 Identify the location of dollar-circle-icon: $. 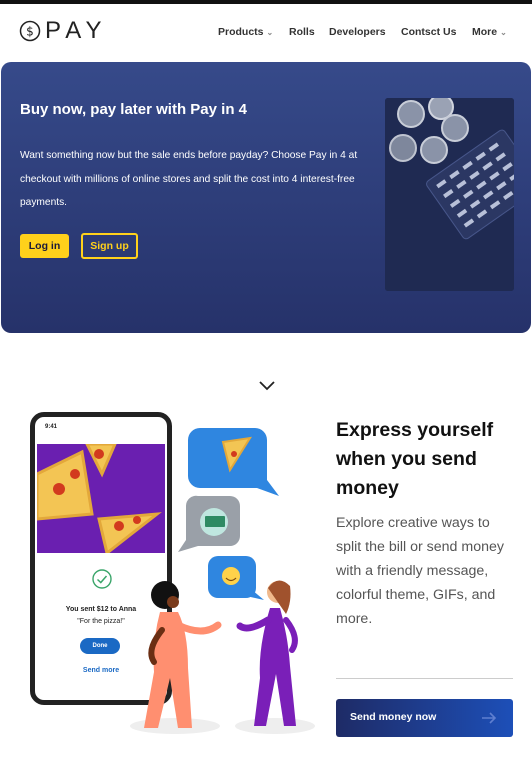
(30, 31).